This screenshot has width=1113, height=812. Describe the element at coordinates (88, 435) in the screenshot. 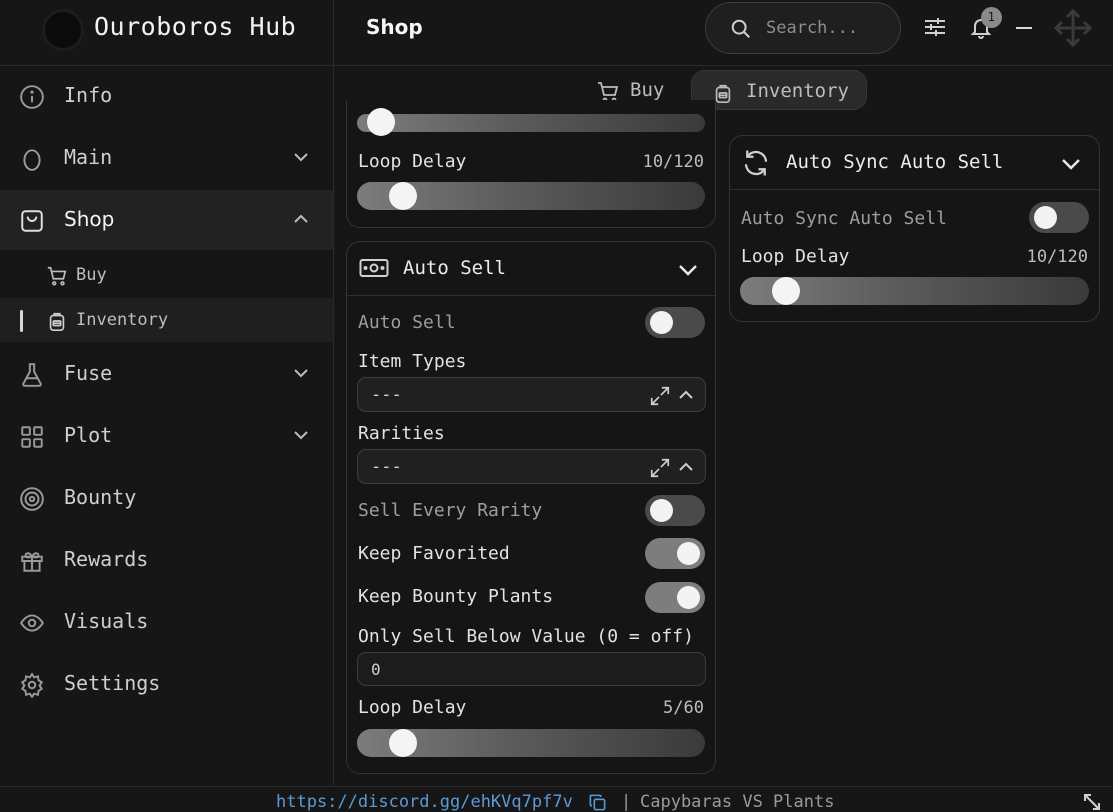

I see `sidebar-item-label: Plot` at that location.